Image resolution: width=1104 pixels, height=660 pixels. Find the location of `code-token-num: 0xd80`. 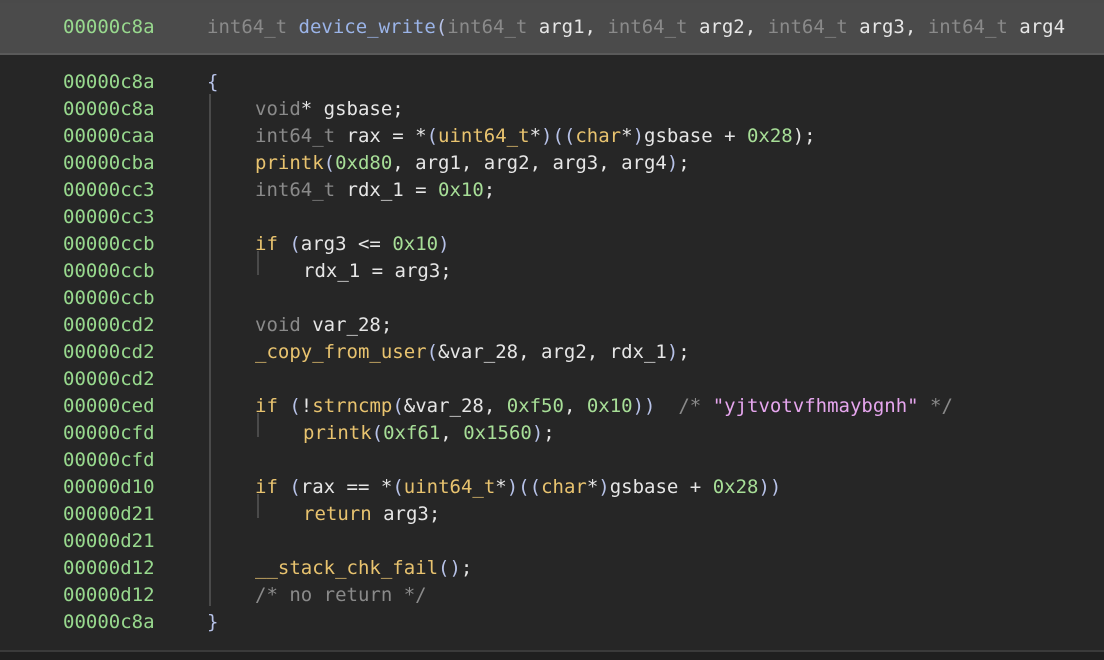

code-token-num: 0xd80 is located at coordinates (363, 163).